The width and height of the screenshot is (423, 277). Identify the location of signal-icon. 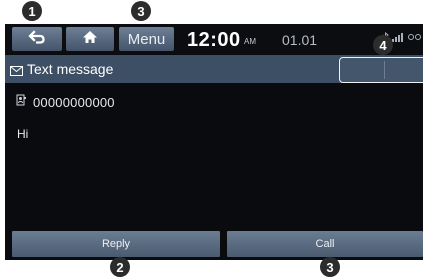
(399, 38).